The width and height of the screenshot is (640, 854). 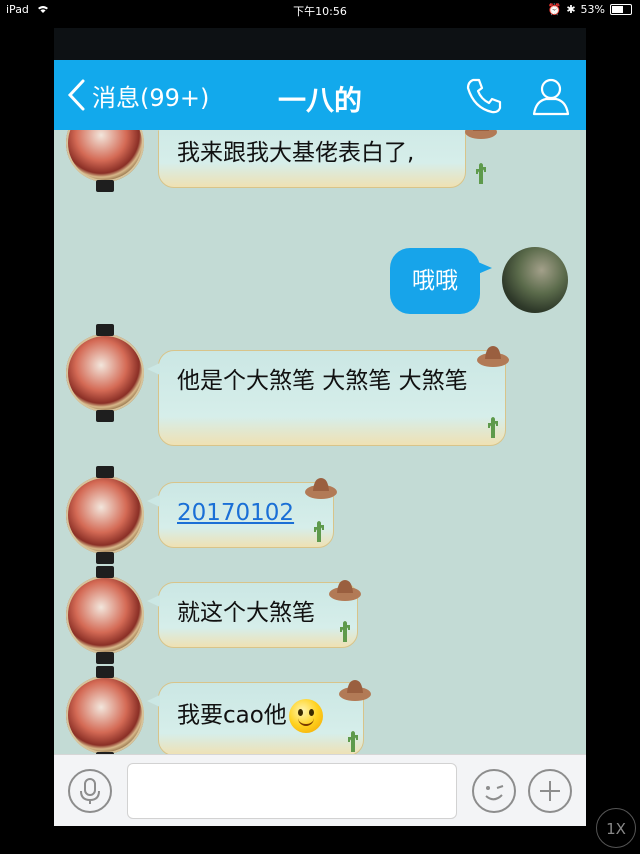 I want to click on message-bubble: 哦哦, so click(x=441, y=281).